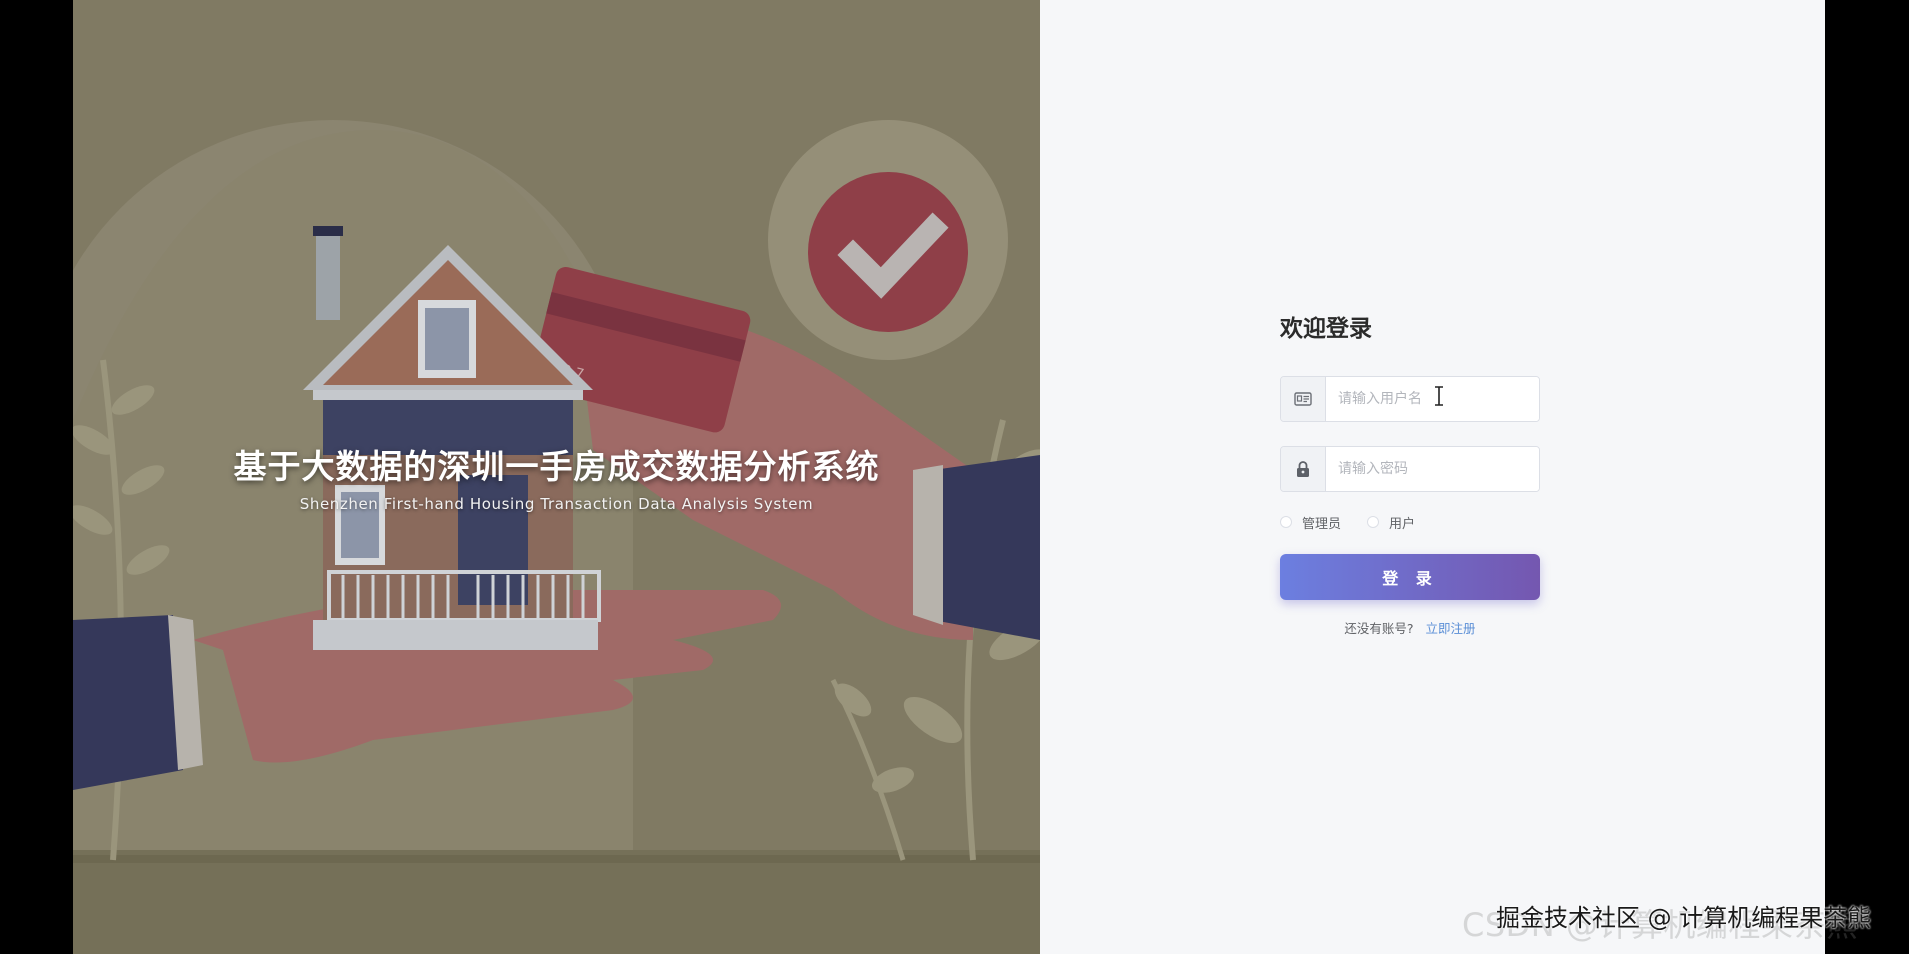  I want to click on role-option-user: 用户, so click(1391, 522).